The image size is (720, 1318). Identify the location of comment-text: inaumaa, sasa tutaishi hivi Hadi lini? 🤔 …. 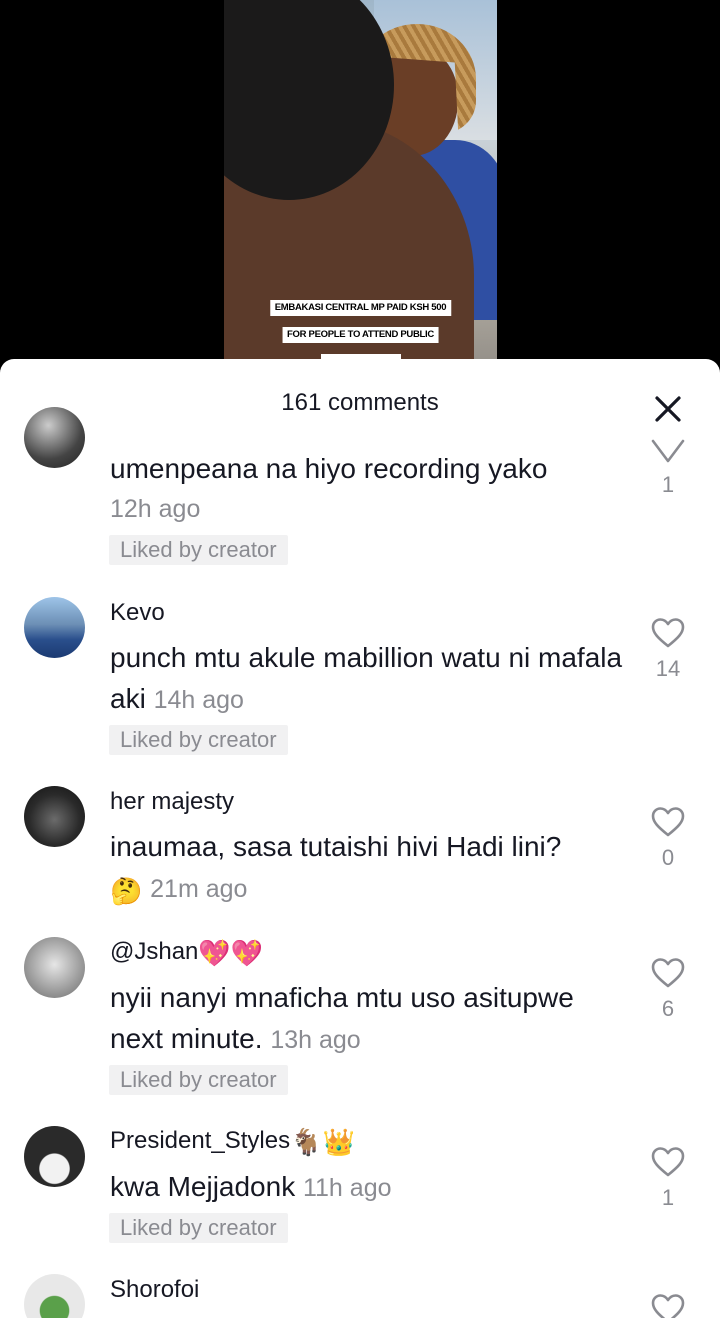
(336, 868).